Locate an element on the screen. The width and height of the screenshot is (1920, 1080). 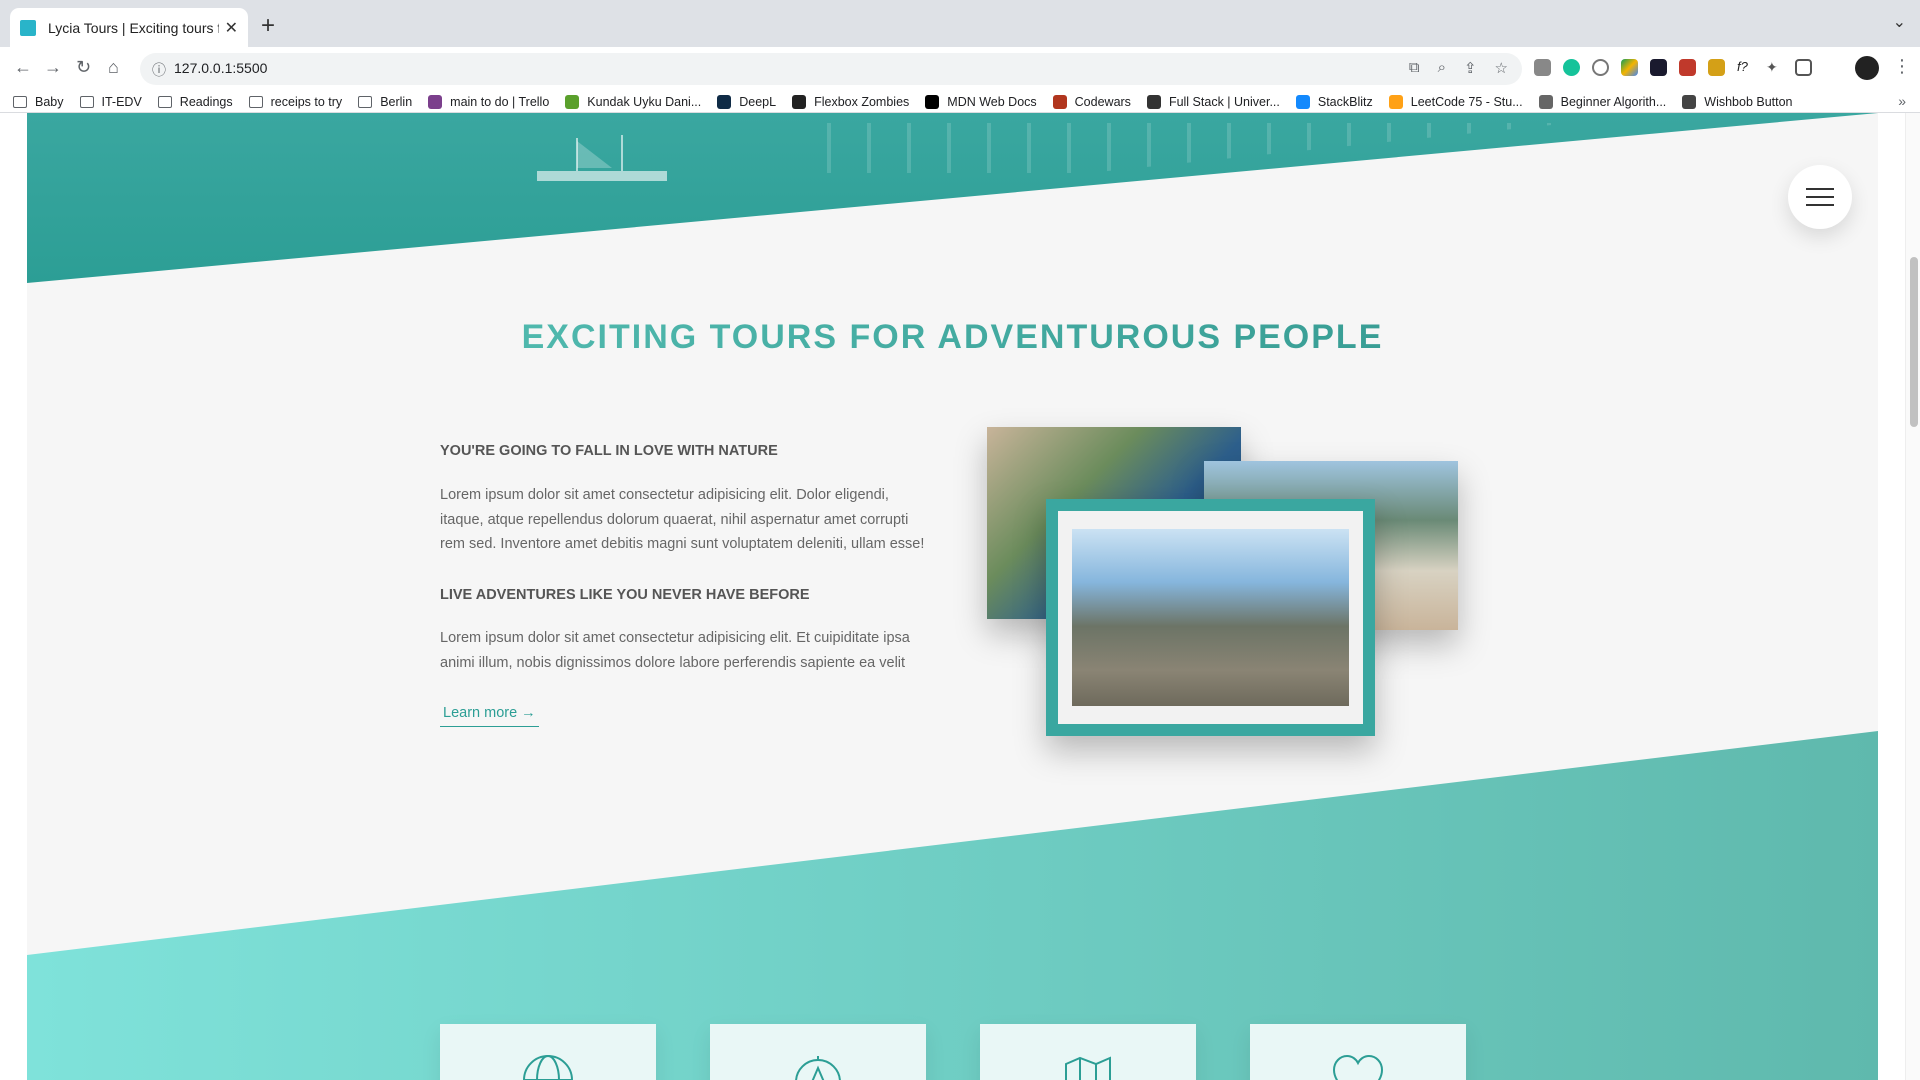
bookmark-label: Codewars is located at coordinates (1102, 101).